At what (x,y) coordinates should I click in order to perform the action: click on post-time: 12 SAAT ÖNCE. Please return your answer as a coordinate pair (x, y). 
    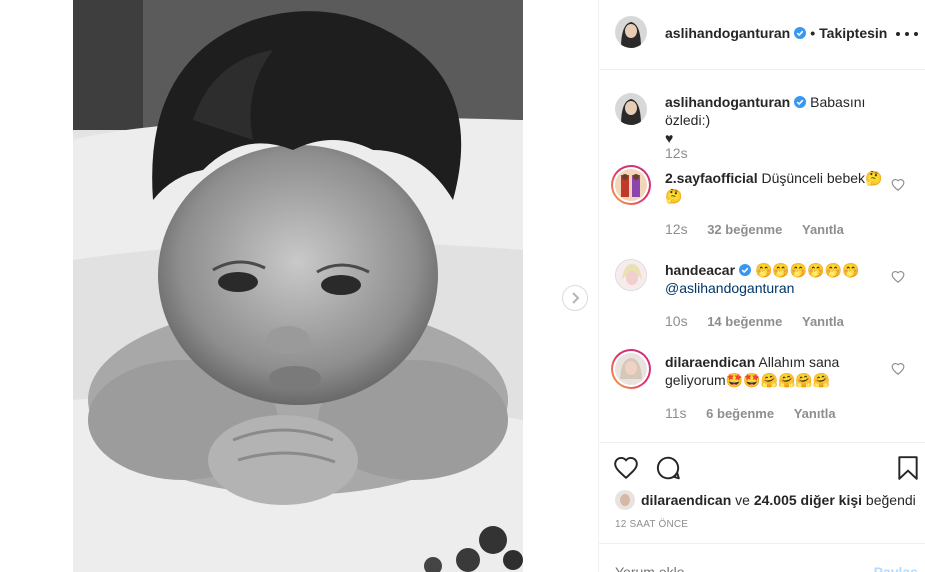
    Looking at the image, I should click on (651, 524).